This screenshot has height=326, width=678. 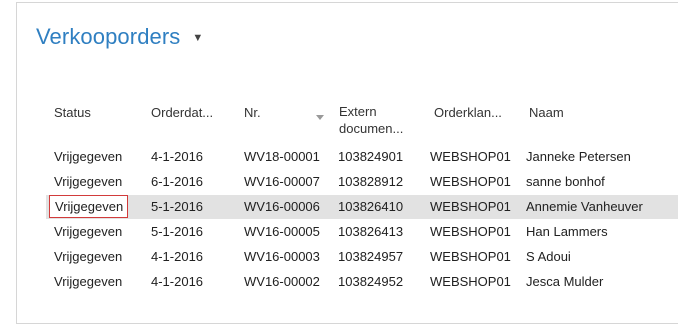 I want to click on name-cell: sanne bonhof, so click(x=565, y=181).